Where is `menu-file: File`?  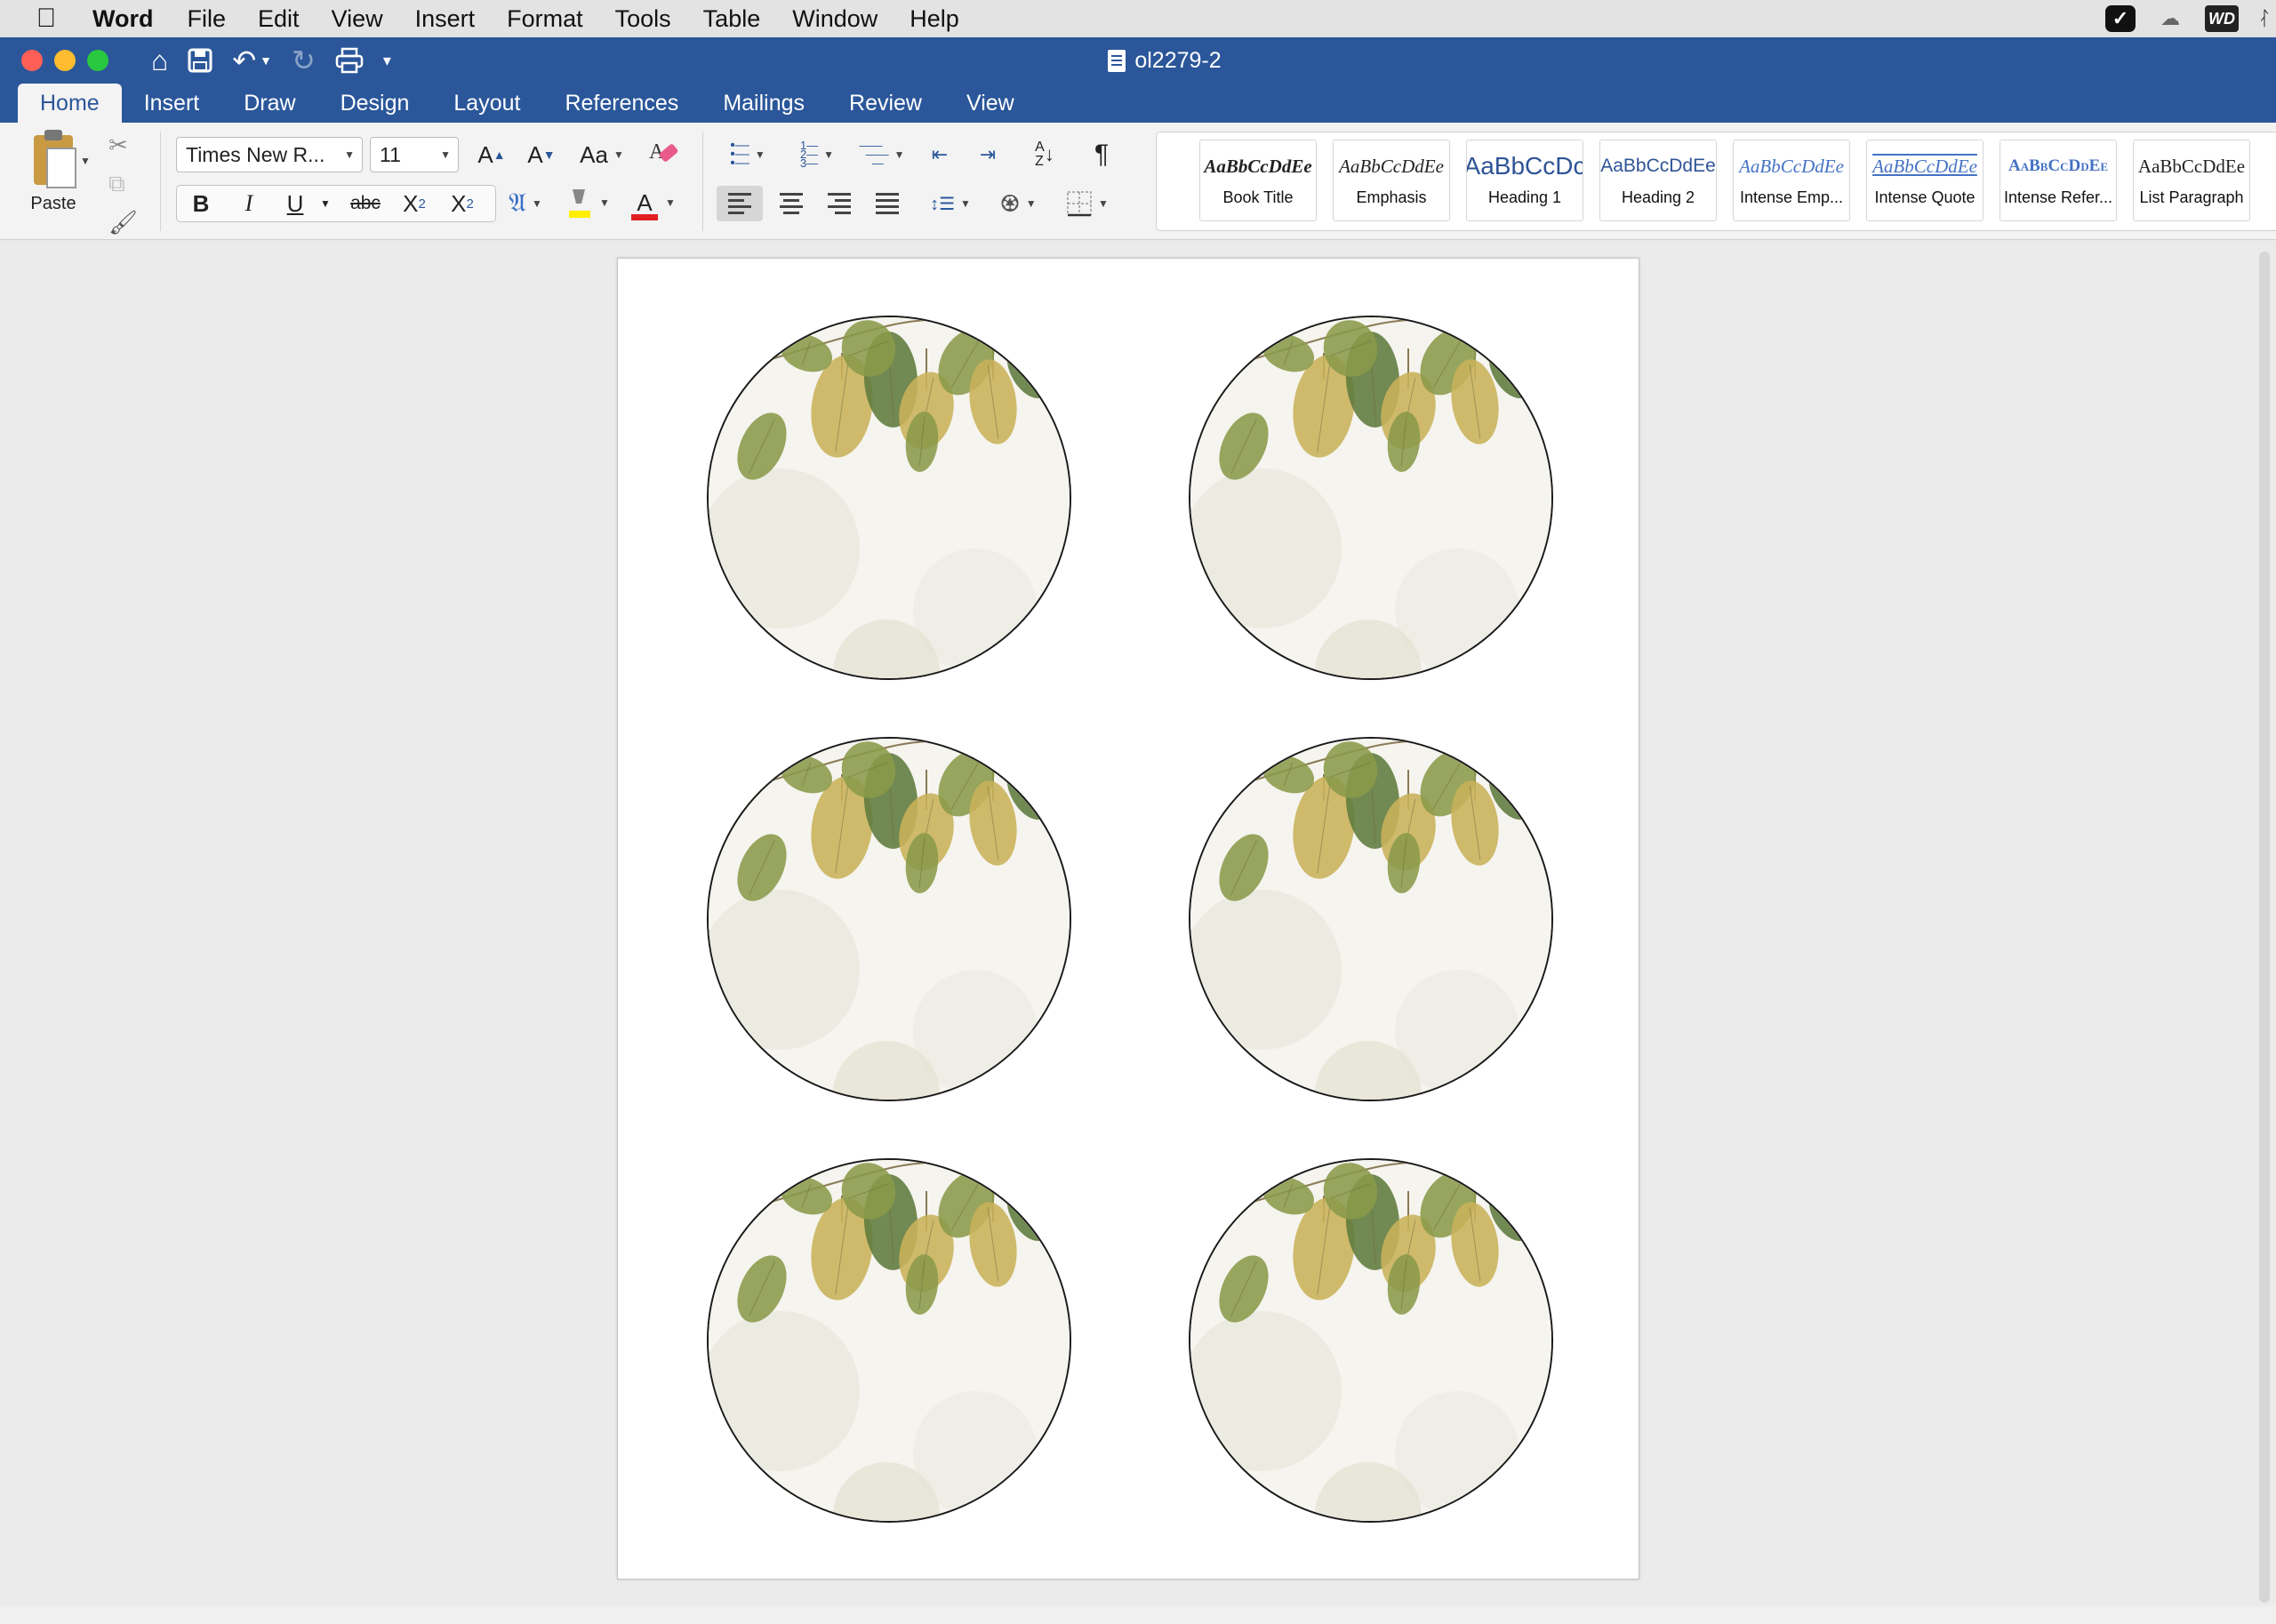
menu-file: File is located at coordinates (207, 19).